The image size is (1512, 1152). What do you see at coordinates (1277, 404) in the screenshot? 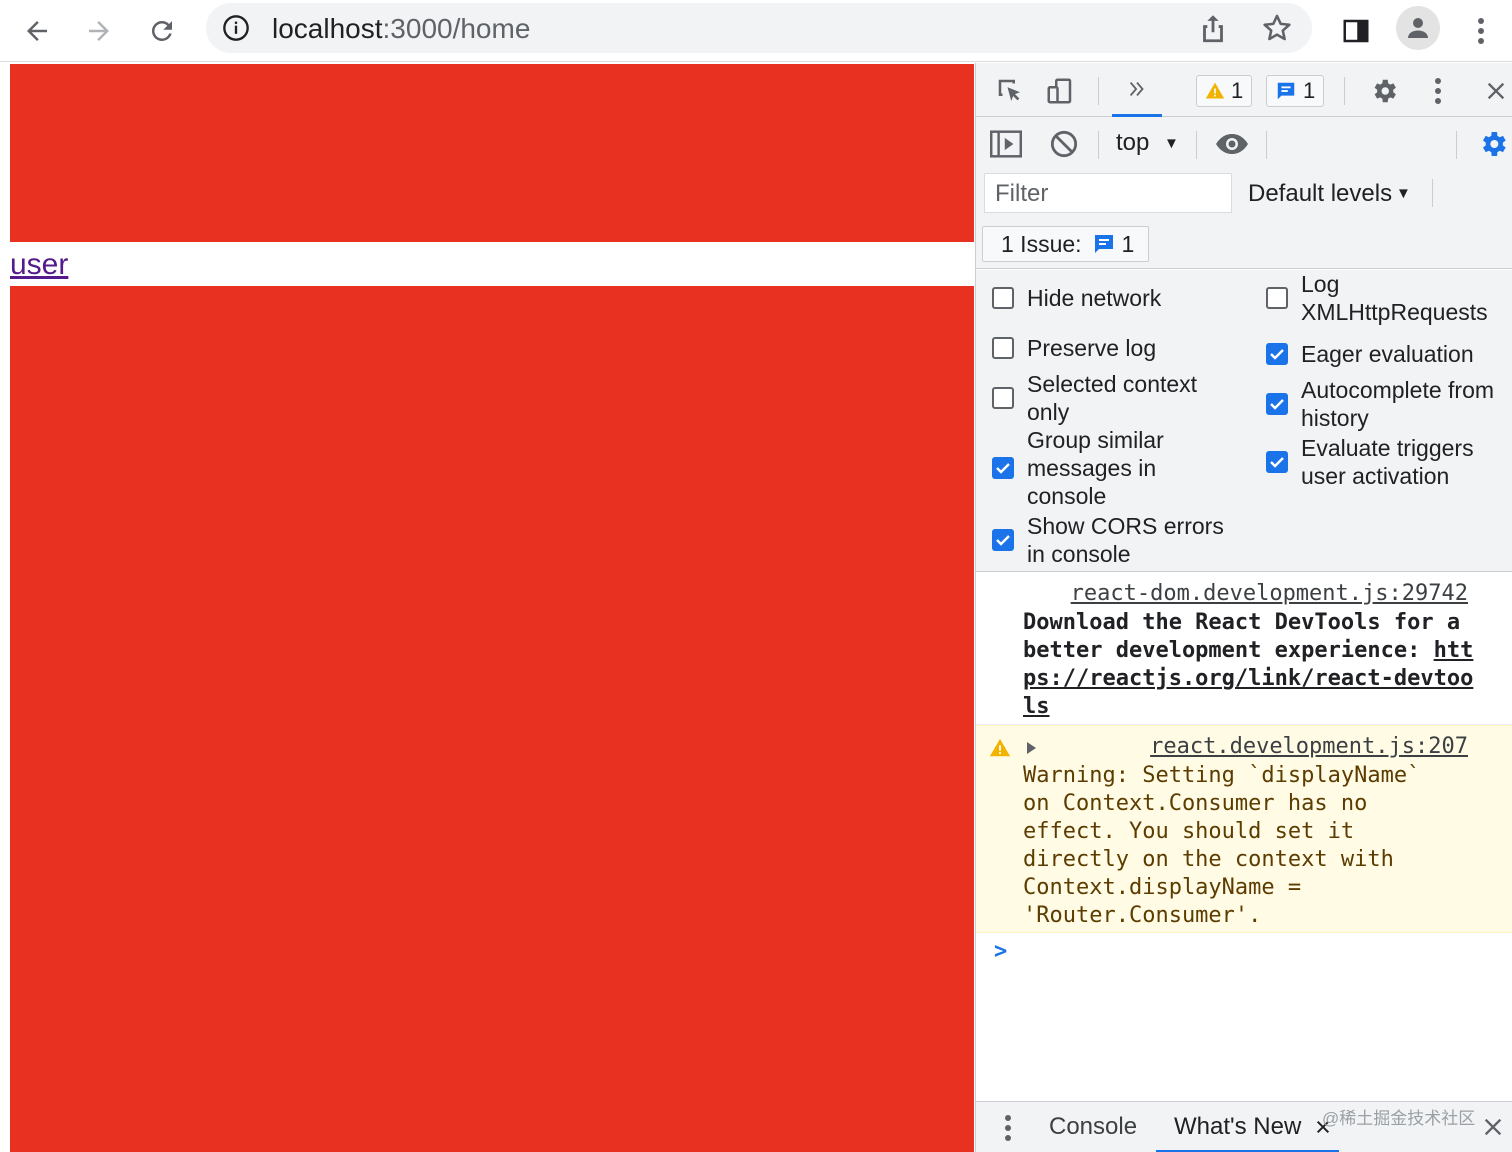
I see `autocomplete-checkbox` at bounding box center [1277, 404].